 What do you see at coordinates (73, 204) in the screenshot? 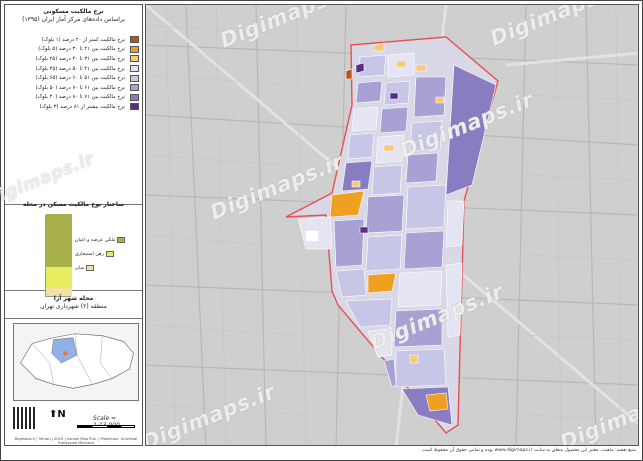
I see `tenure-chart-title: ساختار نوع مالکیت مسکن در محله` at bounding box center [73, 204].